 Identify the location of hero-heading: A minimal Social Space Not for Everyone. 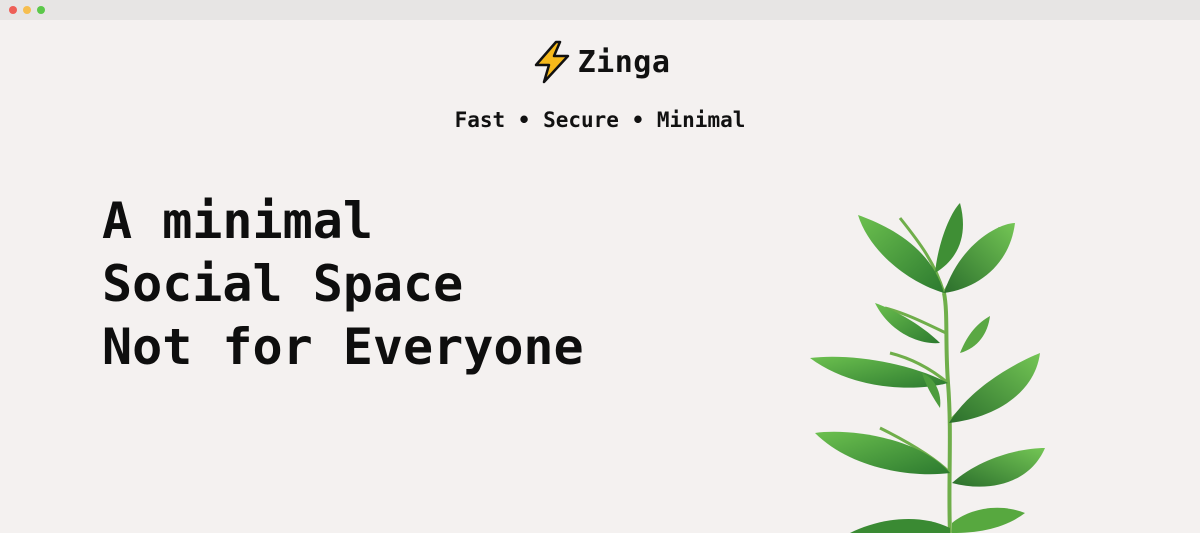
(343, 284).